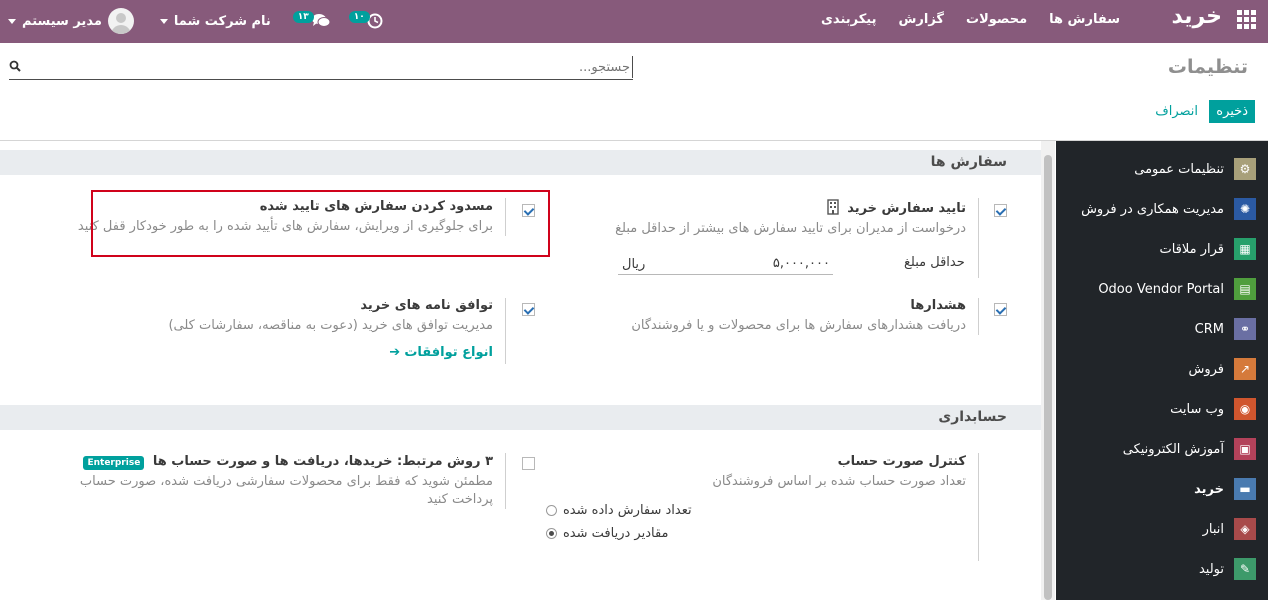 The height and width of the screenshot is (600, 1268). I want to click on menu-orders: سفارش ها, so click(1084, 19).